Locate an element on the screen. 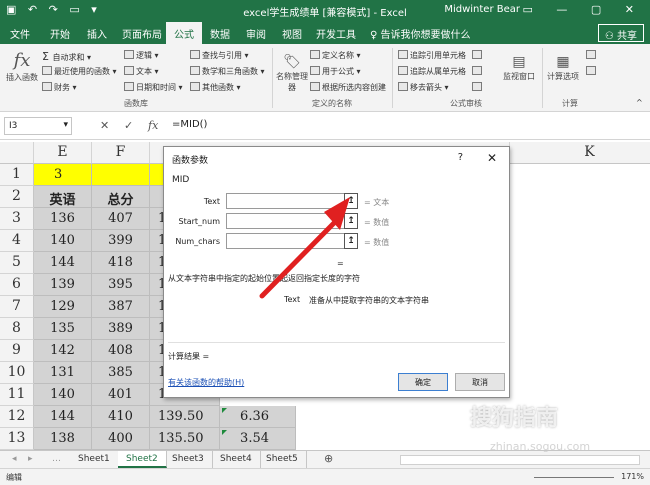  zoom-level: 171% is located at coordinates (632, 476).